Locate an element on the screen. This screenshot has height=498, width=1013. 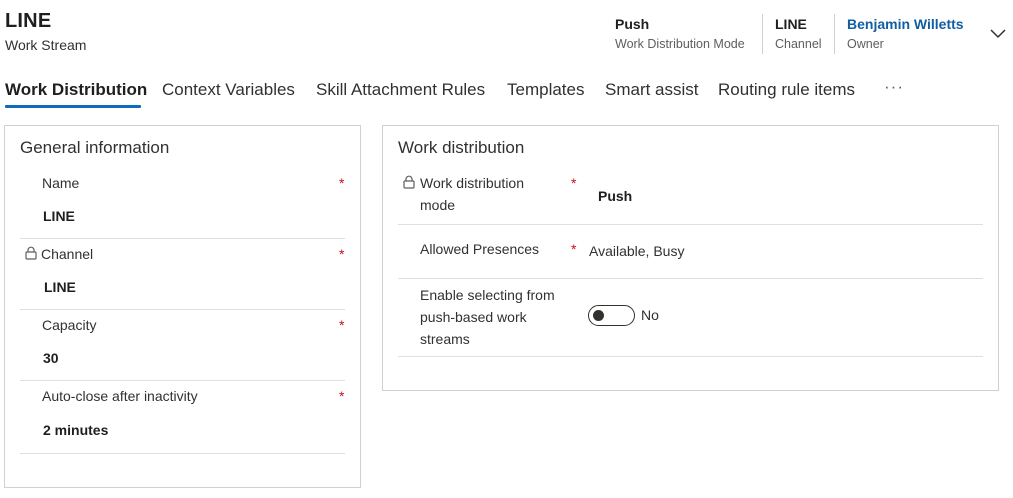
label-line: push-based work is located at coordinates (473, 317).